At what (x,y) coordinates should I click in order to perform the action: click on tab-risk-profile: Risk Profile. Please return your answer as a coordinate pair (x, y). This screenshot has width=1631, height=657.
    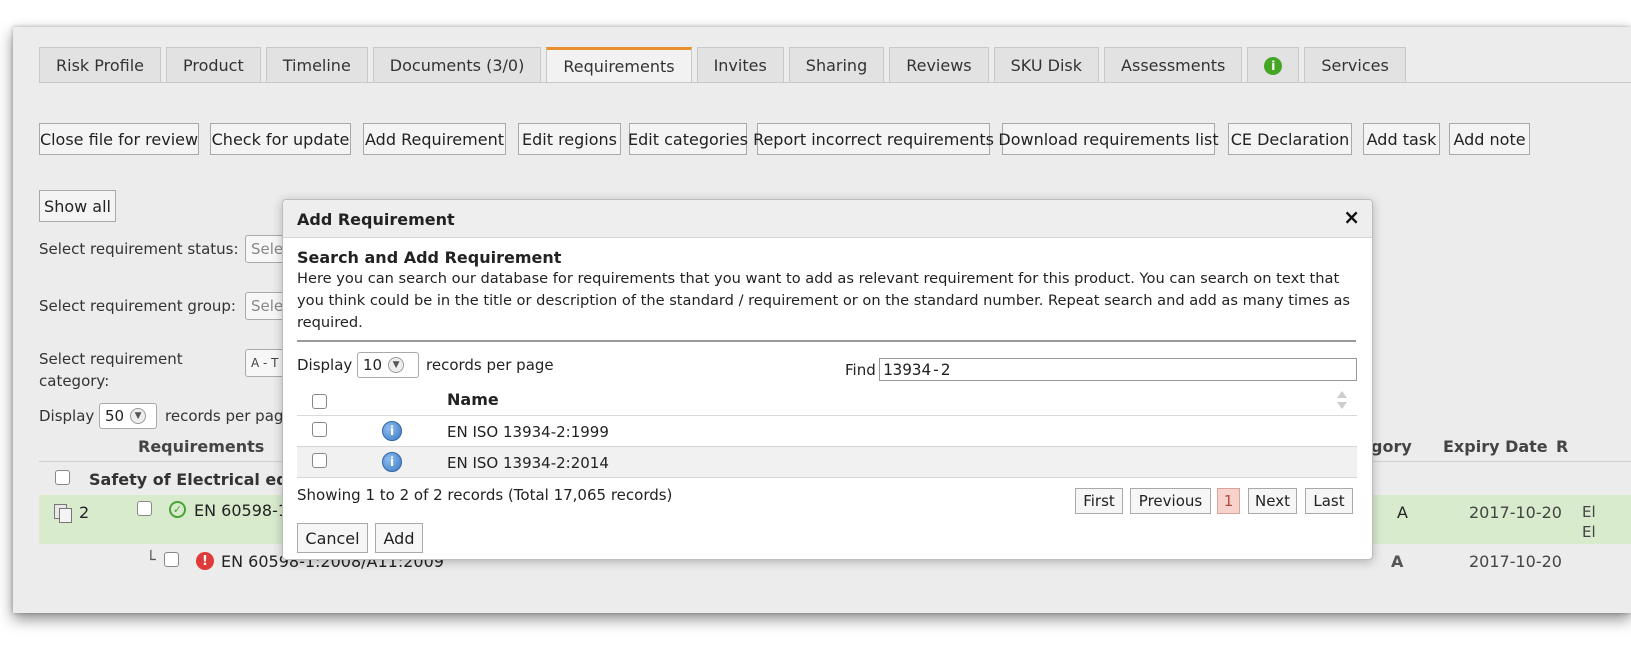
    Looking at the image, I should click on (100, 65).